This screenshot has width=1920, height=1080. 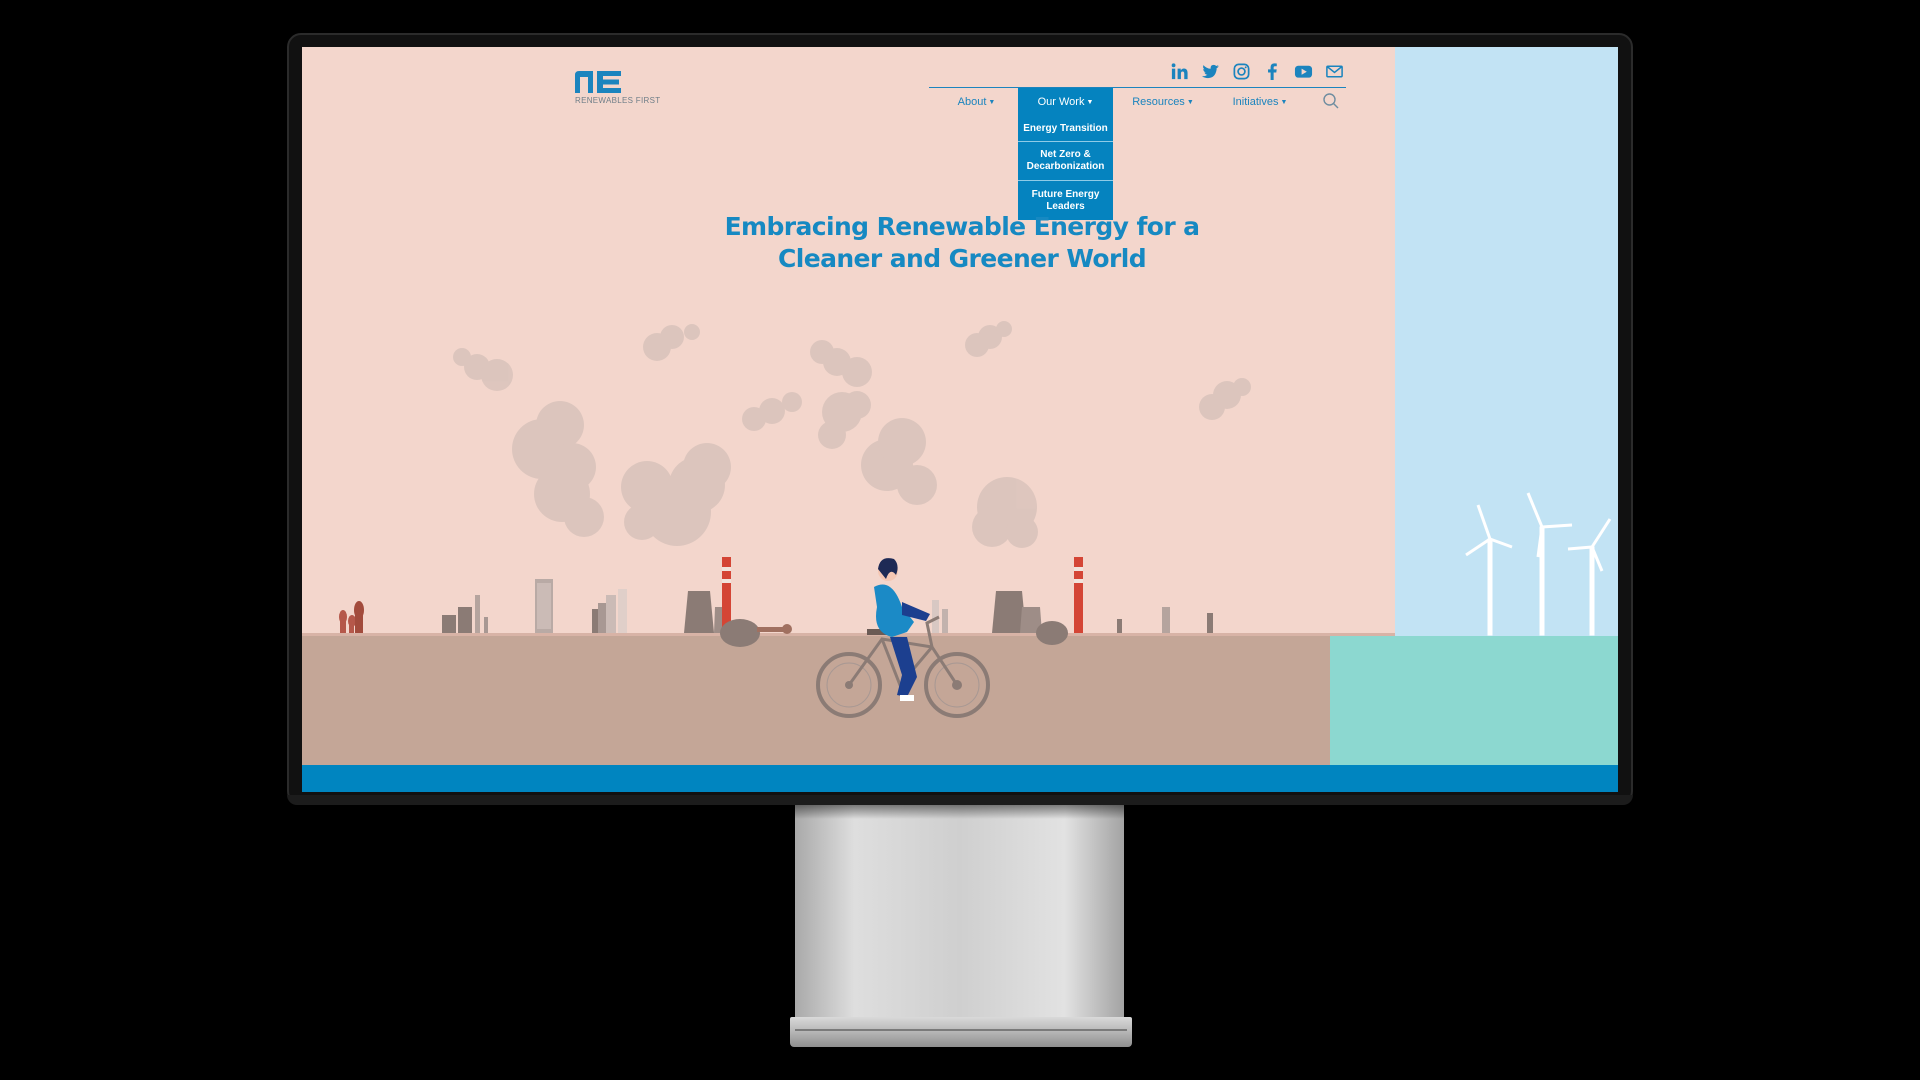 I want to click on search-icon, so click(x=1331, y=101).